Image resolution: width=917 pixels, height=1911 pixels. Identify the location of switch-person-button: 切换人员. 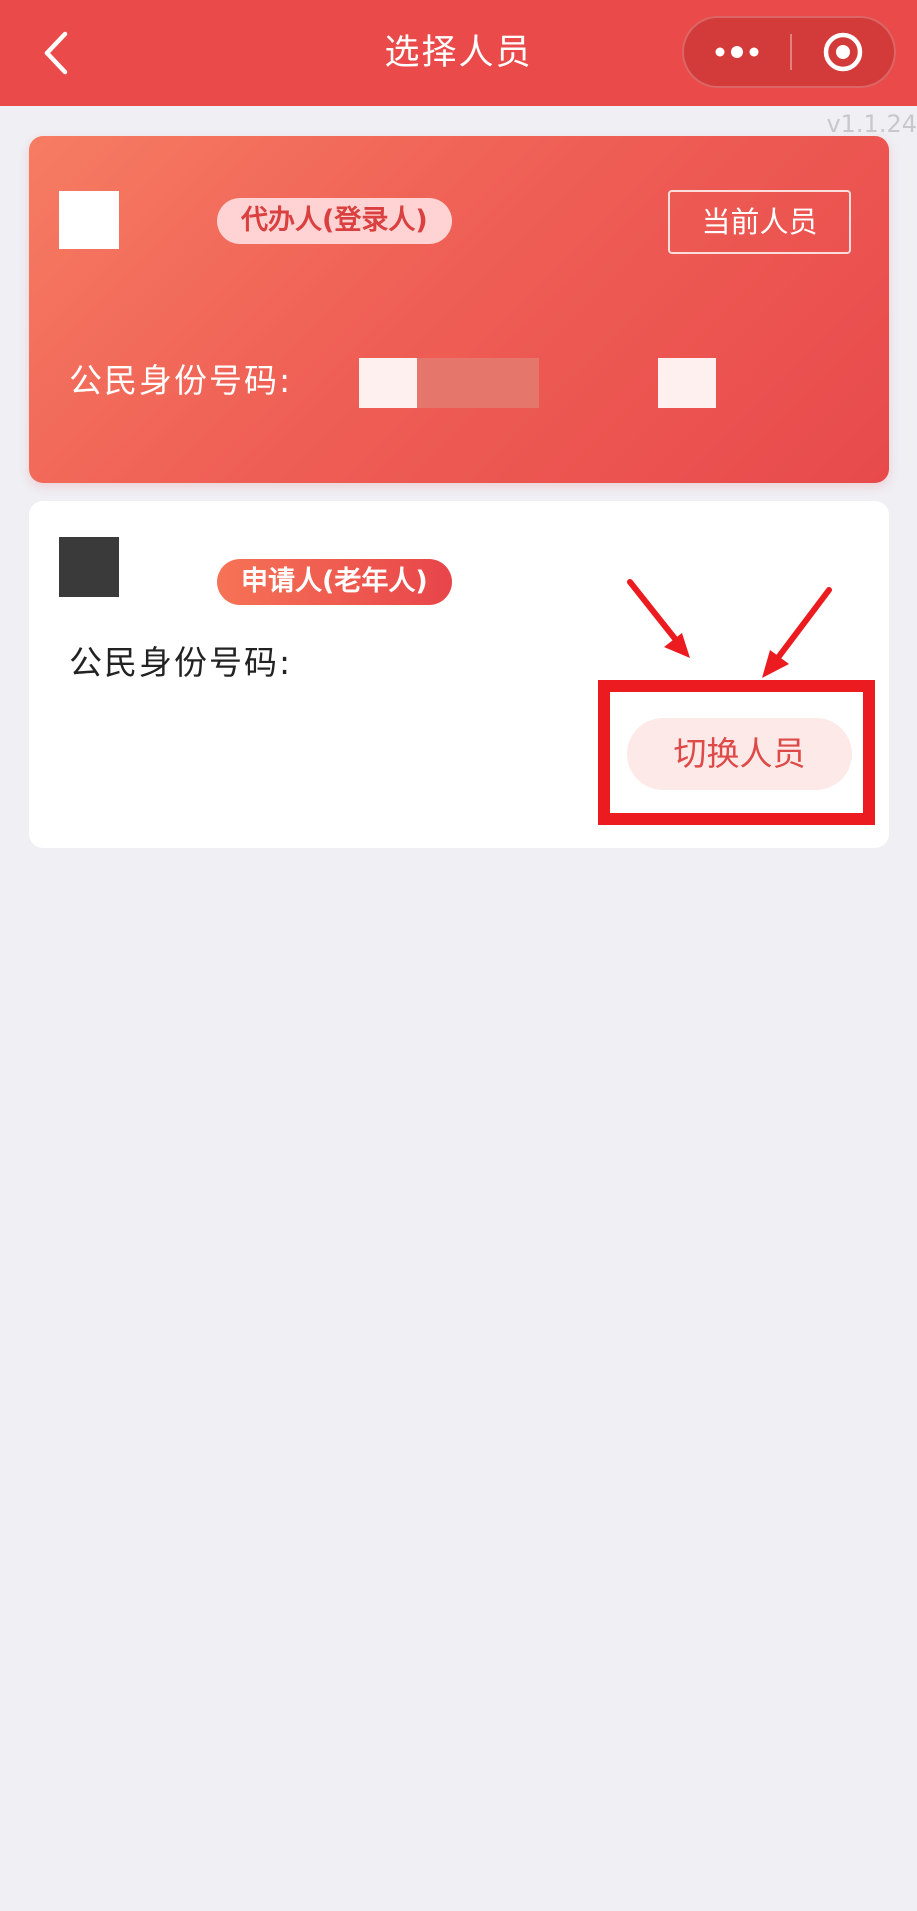
(739, 754).